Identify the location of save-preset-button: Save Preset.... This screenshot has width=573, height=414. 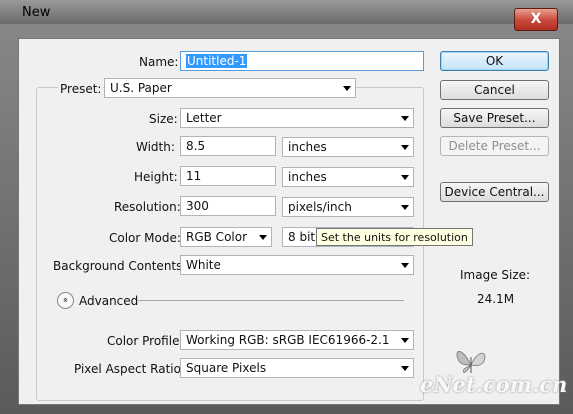
(494, 118).